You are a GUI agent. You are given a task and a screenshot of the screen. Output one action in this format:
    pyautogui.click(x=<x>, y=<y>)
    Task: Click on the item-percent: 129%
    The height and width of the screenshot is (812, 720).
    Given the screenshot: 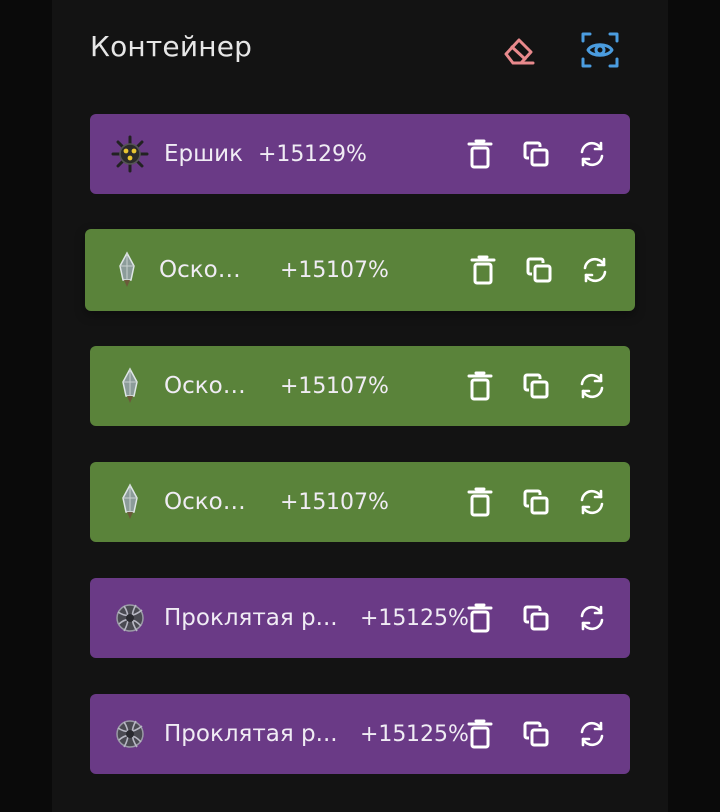 What is the action you would take?
    pyautogui.click(x=335, y=154)
    